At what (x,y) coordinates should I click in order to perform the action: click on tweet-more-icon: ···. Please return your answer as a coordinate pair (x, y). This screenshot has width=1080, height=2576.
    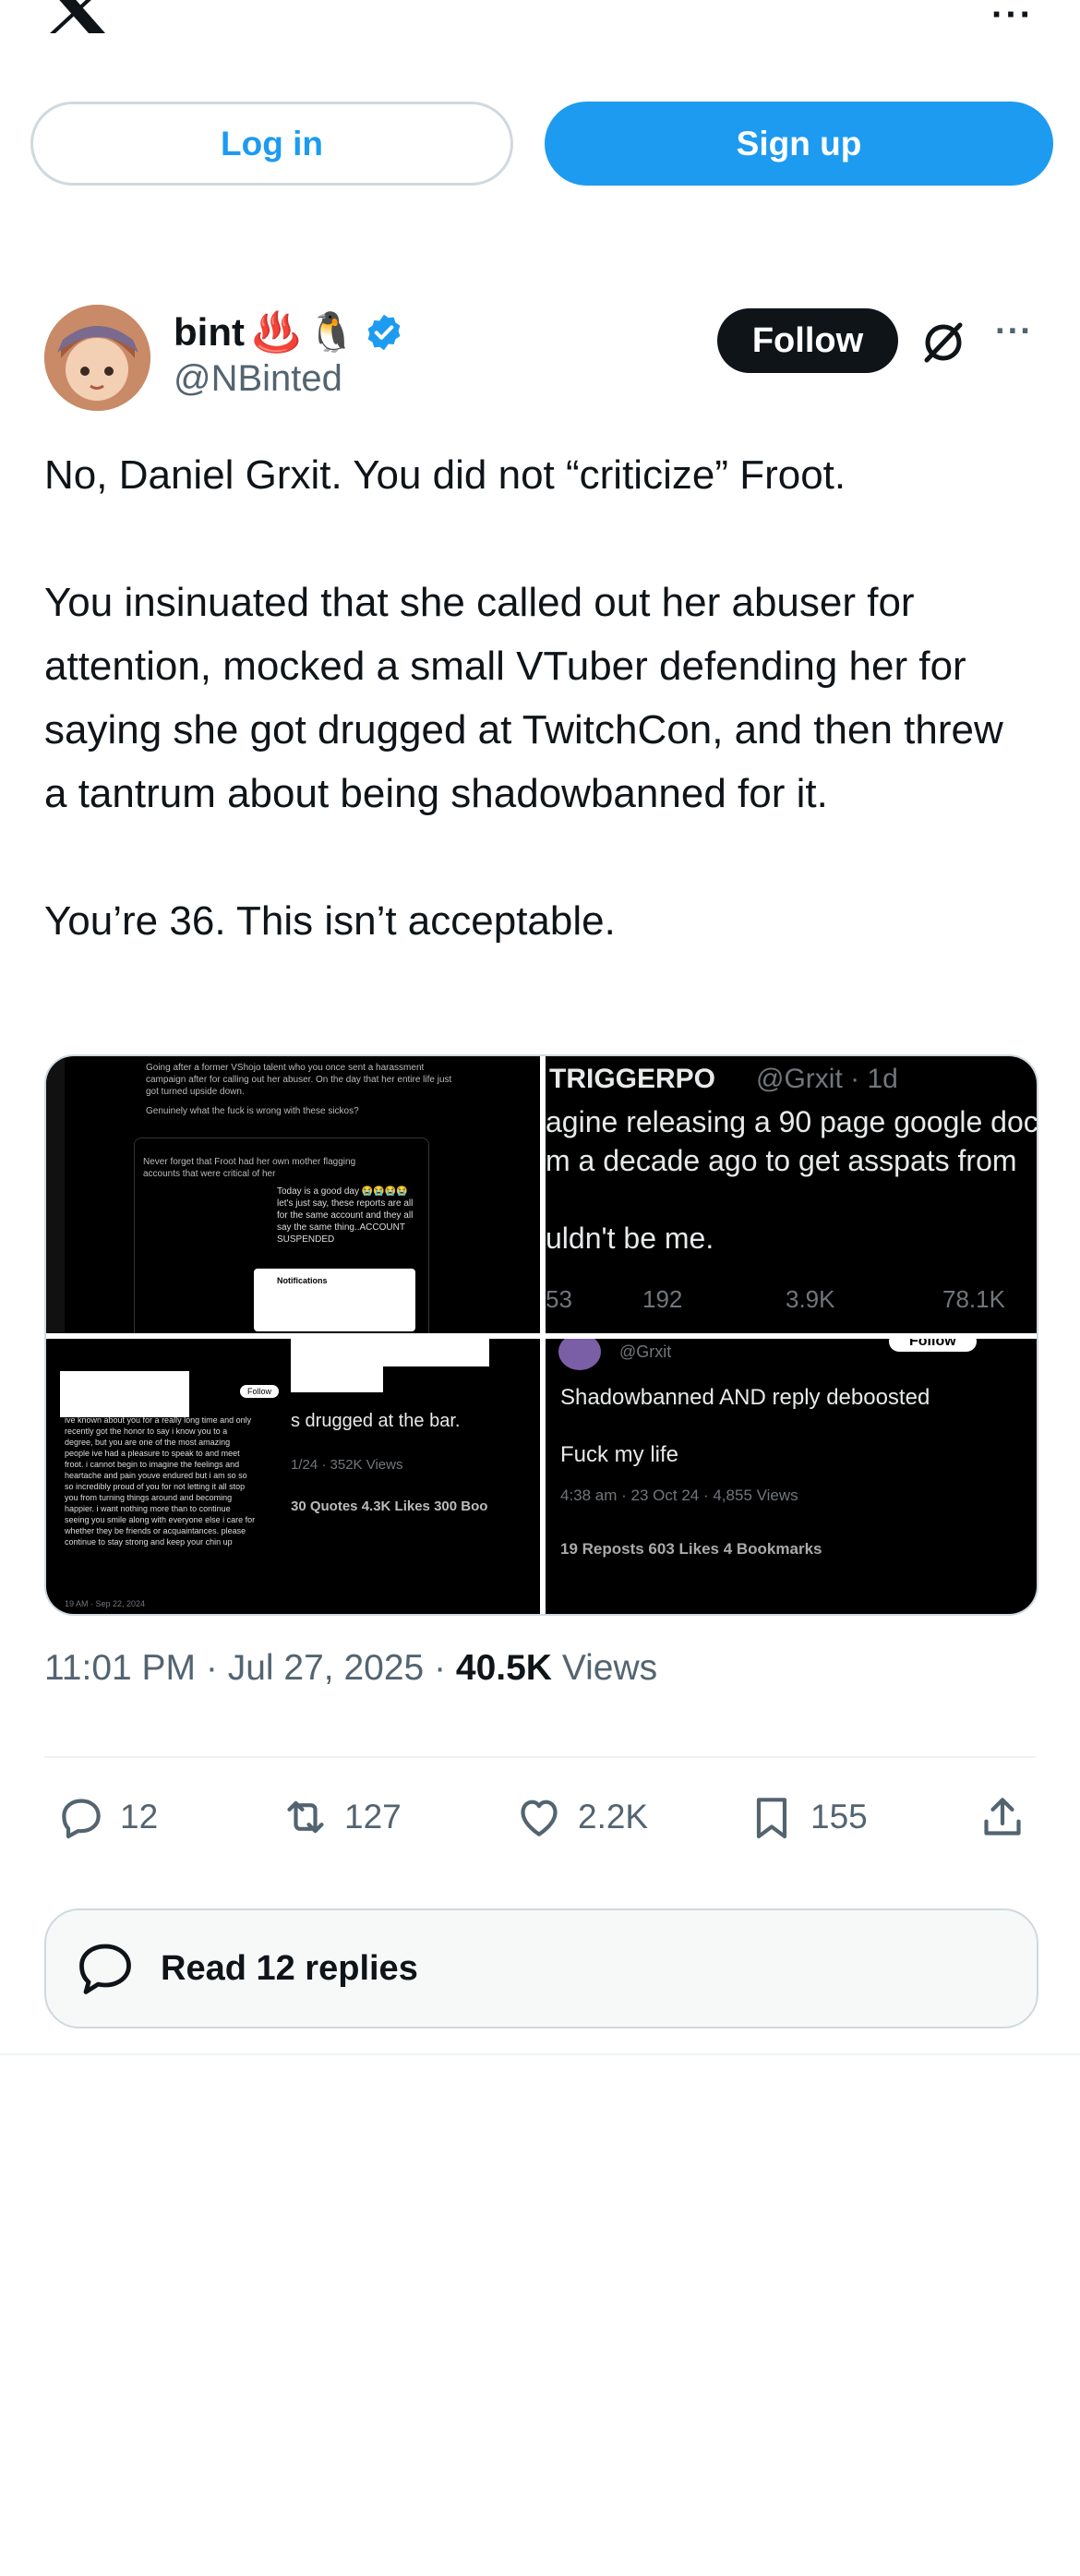
    Looking at the image, I should click on (1014, 332).